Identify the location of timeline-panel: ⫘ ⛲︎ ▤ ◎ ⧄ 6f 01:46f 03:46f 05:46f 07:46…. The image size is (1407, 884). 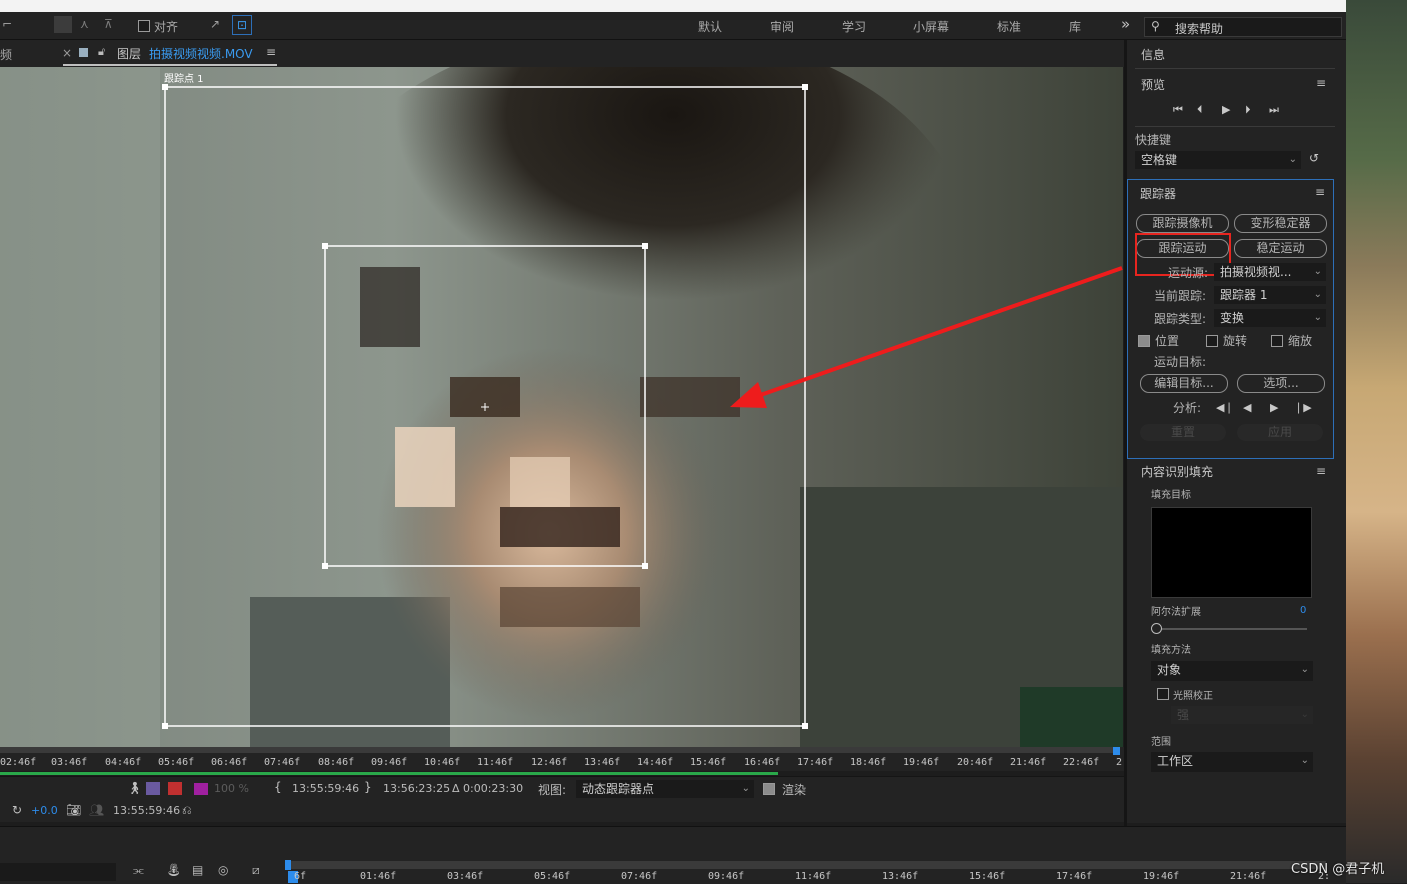
(673, 855).